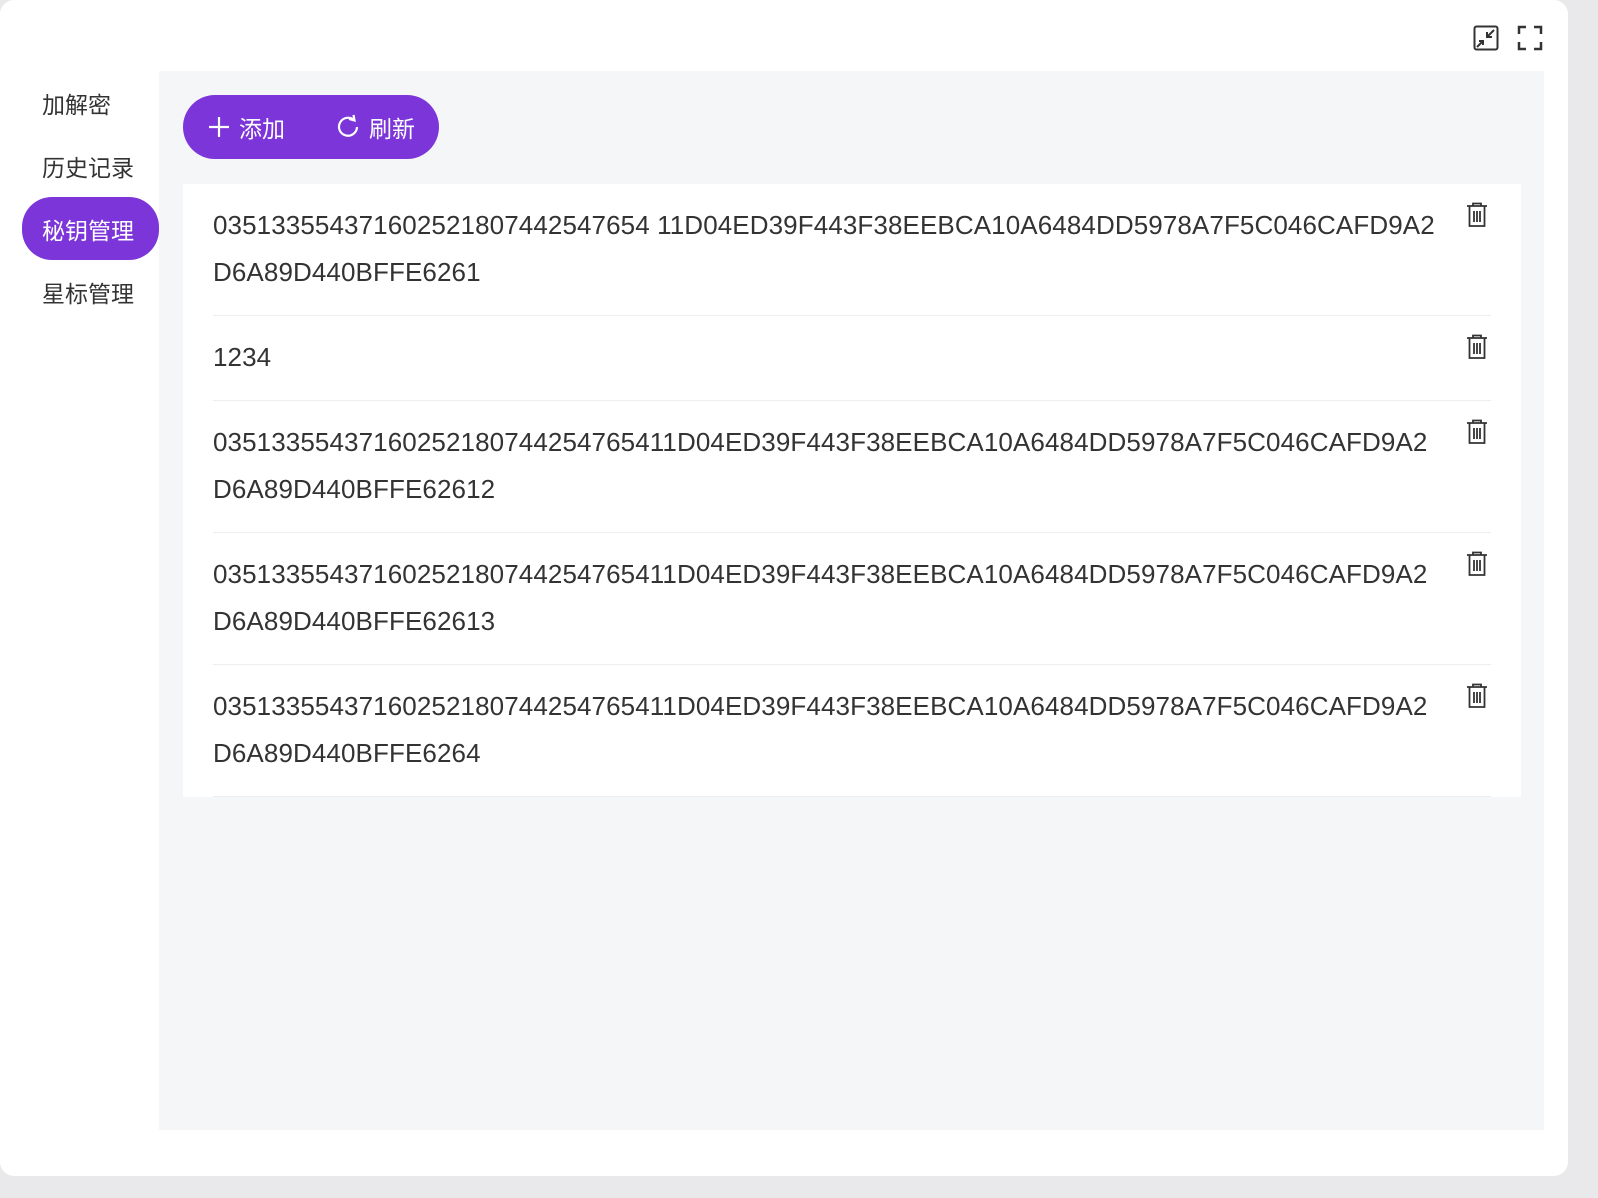  Describe the element at coordinates (219, 127) in the screenshot. I see `plus-icon` at that location.